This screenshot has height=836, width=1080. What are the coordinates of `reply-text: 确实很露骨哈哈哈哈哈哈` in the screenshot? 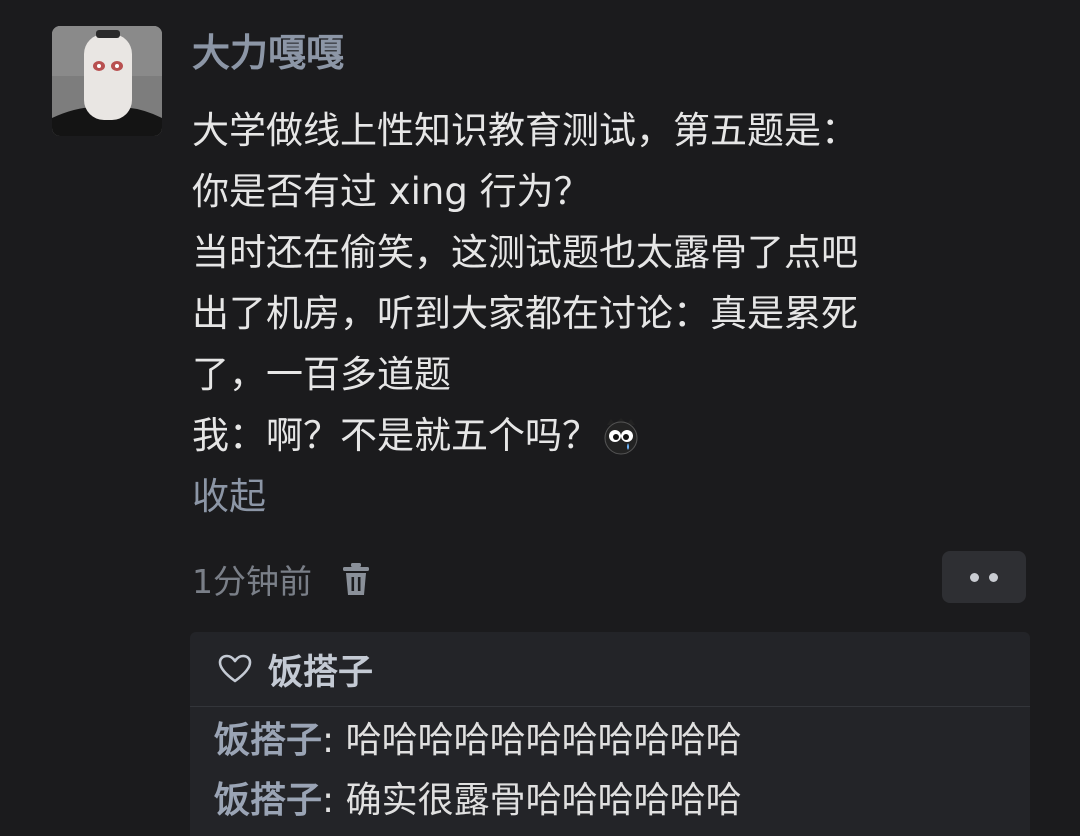 It's located at (543, 800).